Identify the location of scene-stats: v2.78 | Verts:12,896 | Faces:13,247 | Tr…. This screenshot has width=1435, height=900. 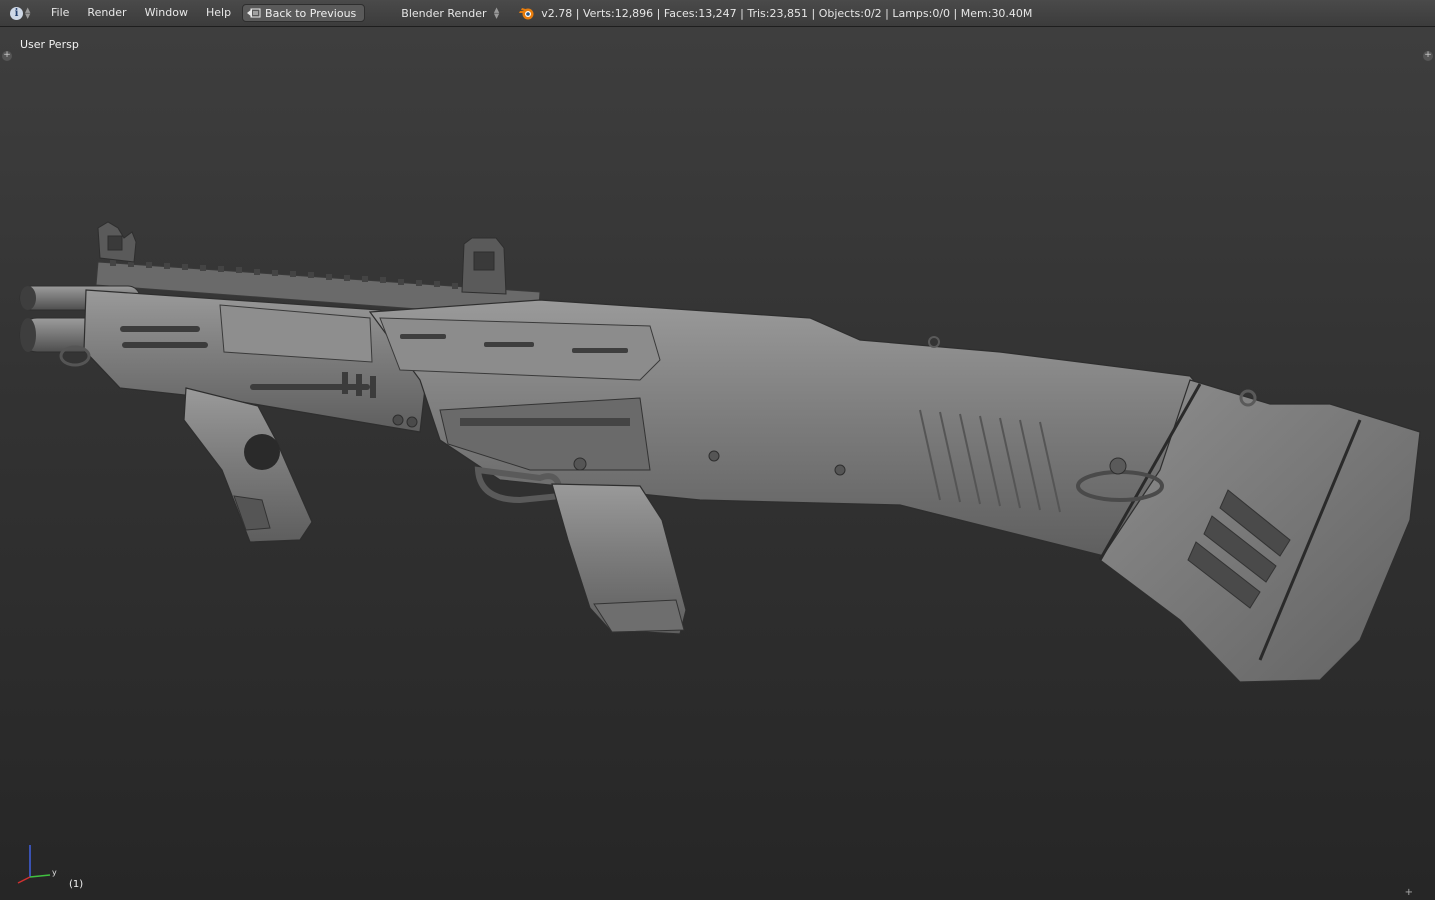
(787, 13).